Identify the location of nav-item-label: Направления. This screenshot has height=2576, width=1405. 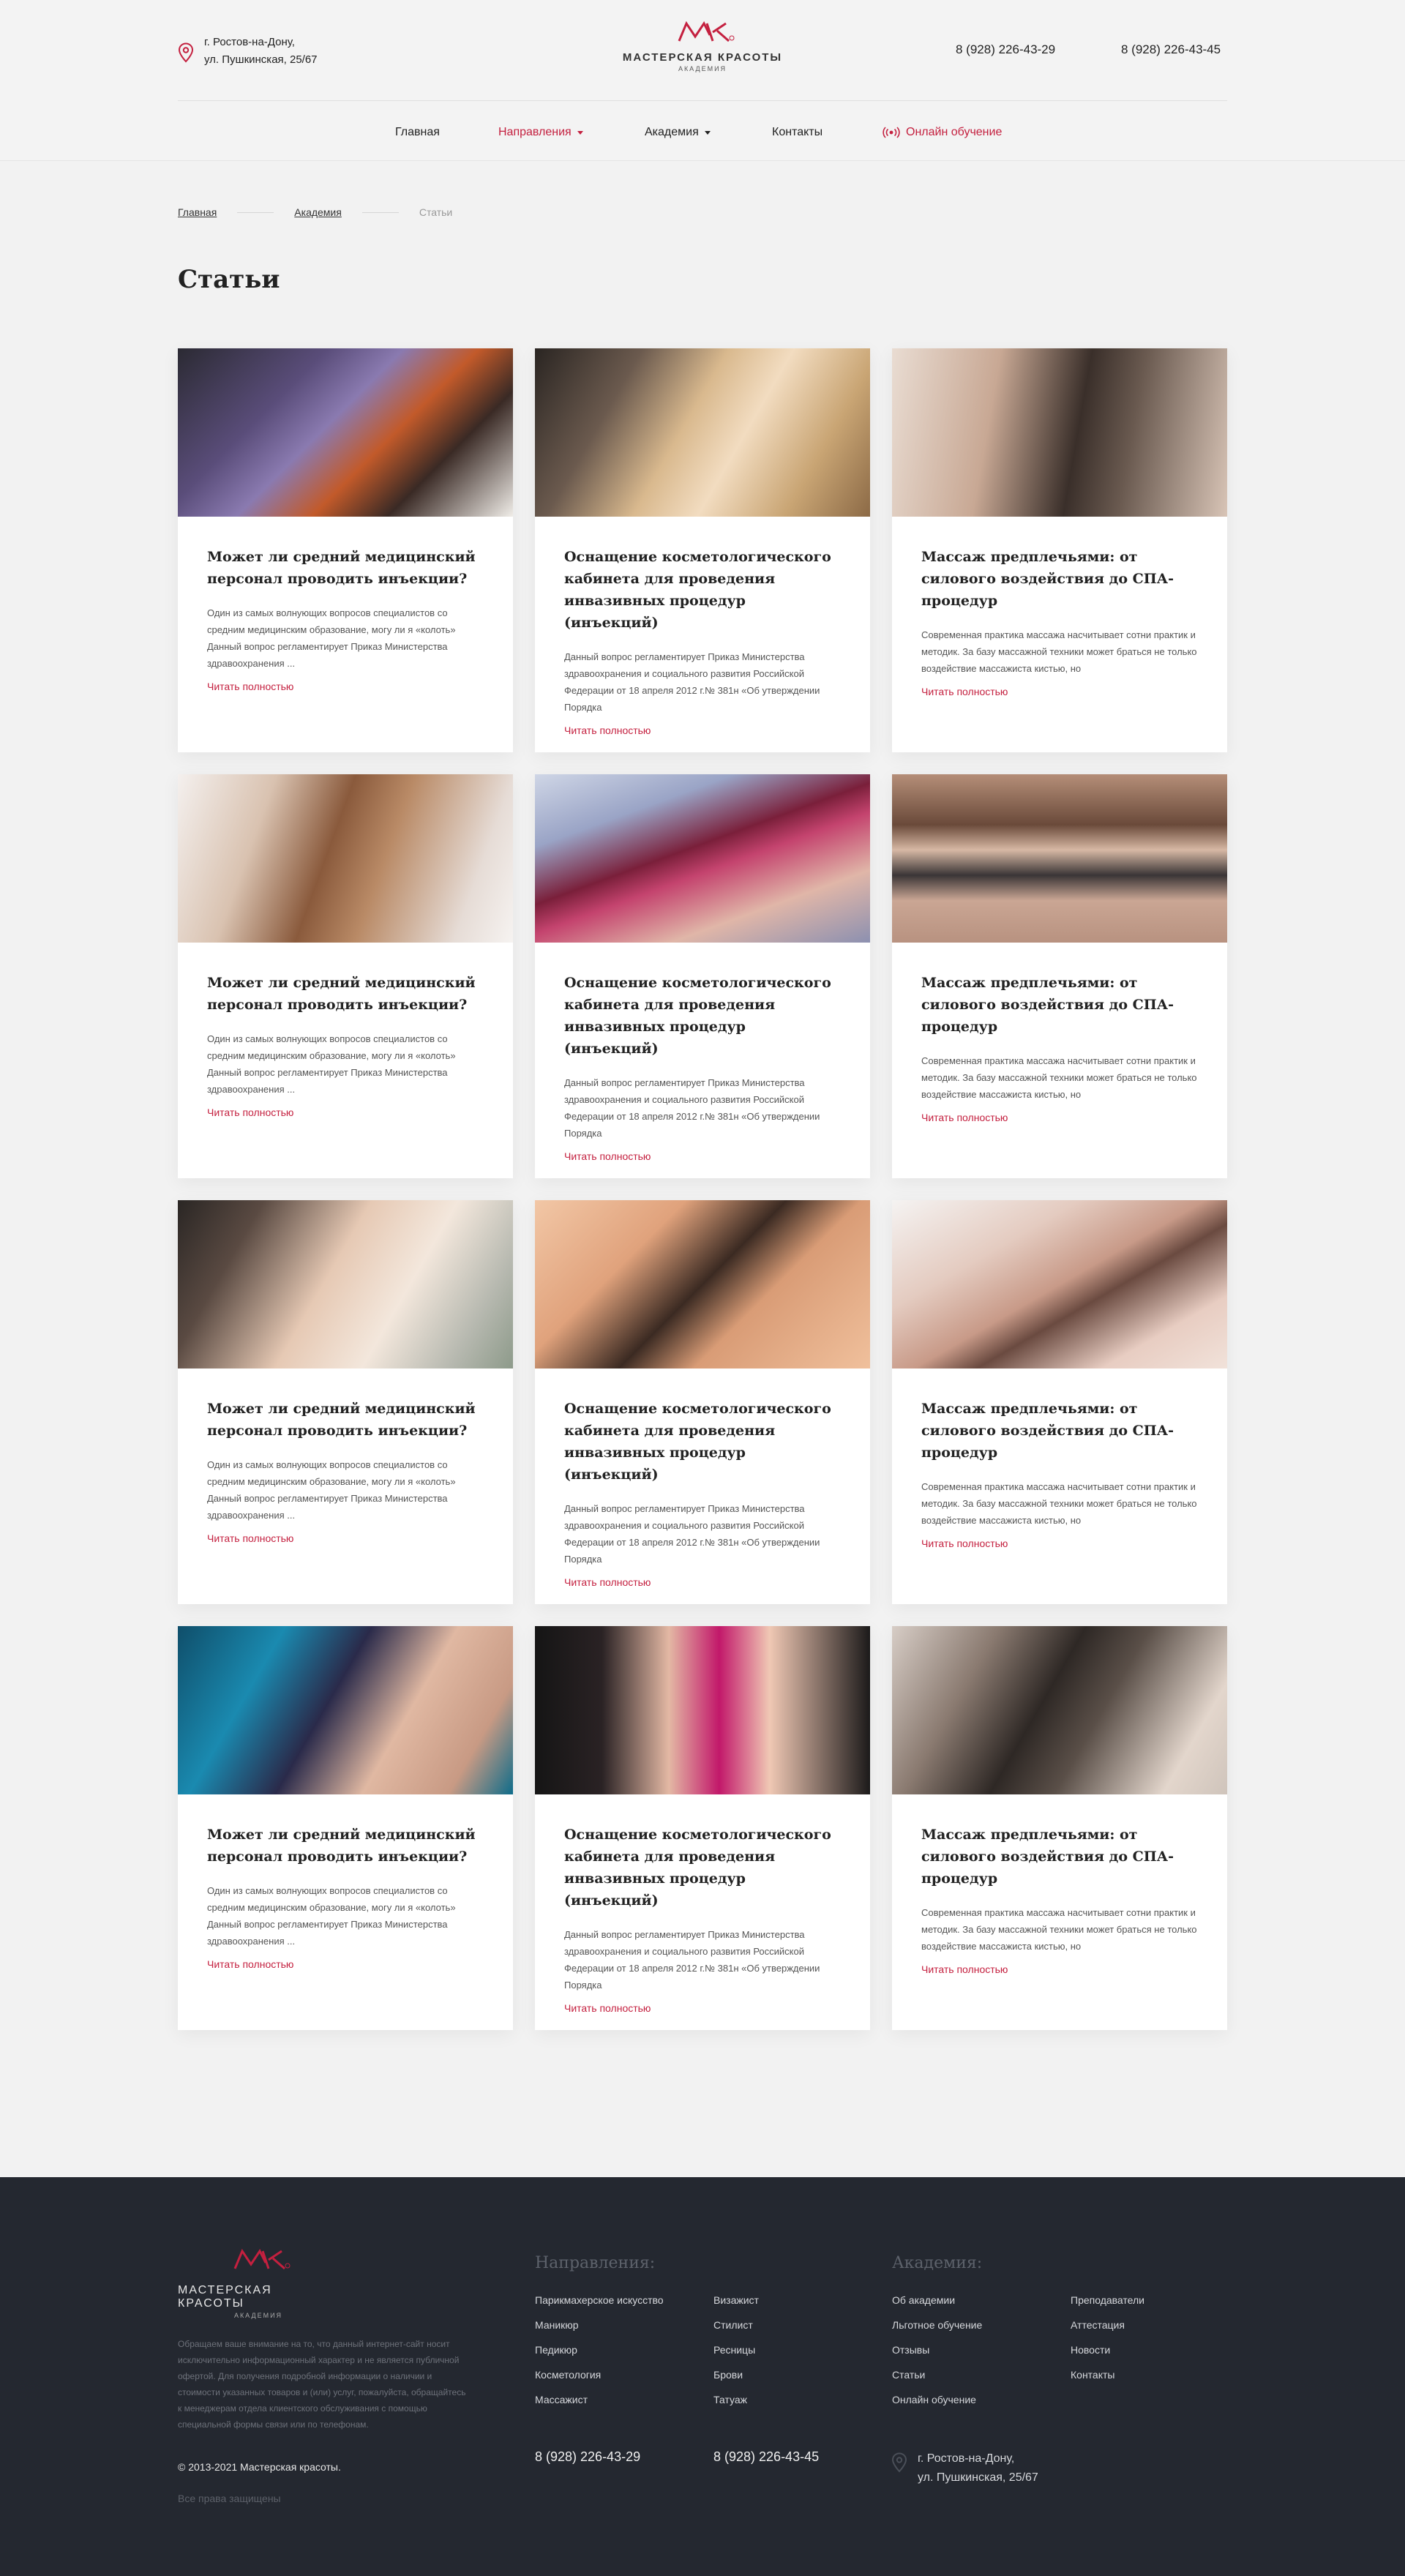
(535, 132).